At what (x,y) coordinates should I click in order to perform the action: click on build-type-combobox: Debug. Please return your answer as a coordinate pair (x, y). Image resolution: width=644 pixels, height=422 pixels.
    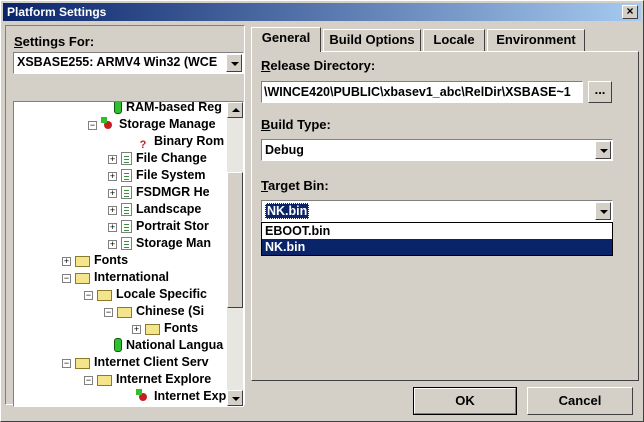
    Looking at the image, I should click on (437, 150).